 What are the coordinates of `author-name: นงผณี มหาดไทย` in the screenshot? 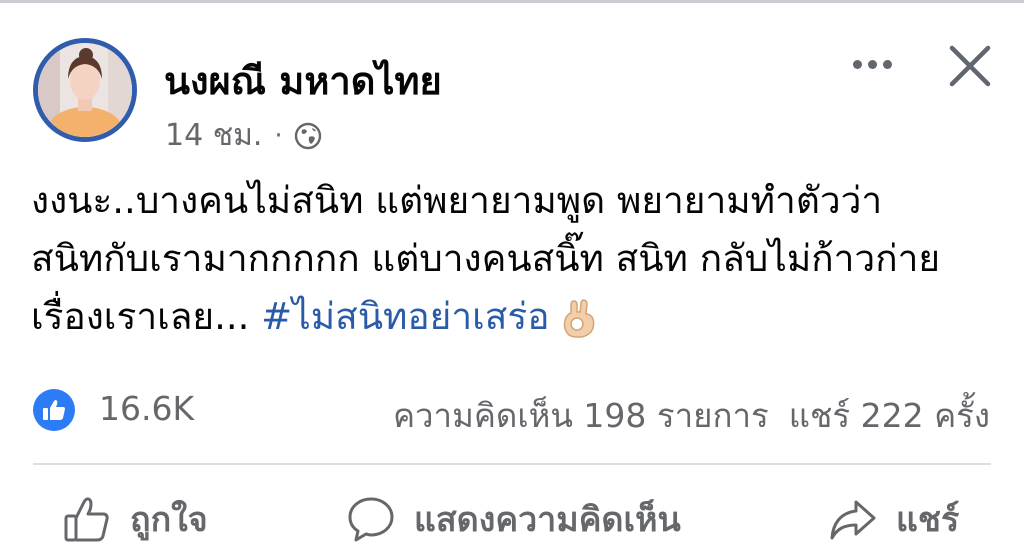 It's located at (303, 80).